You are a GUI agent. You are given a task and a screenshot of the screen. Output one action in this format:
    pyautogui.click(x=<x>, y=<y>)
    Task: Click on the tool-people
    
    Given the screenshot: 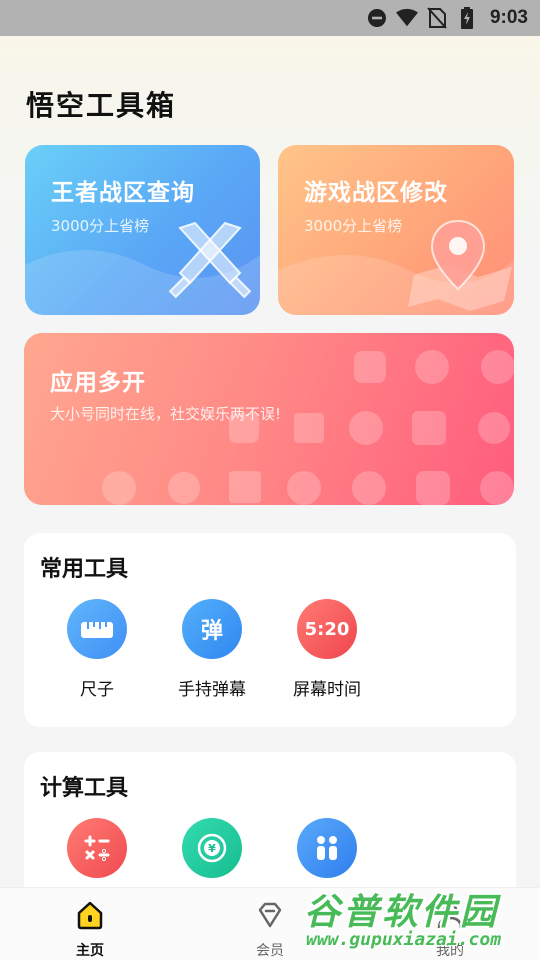 What is the action you would take?
    pyautogui.click(x=327, y=848)
    